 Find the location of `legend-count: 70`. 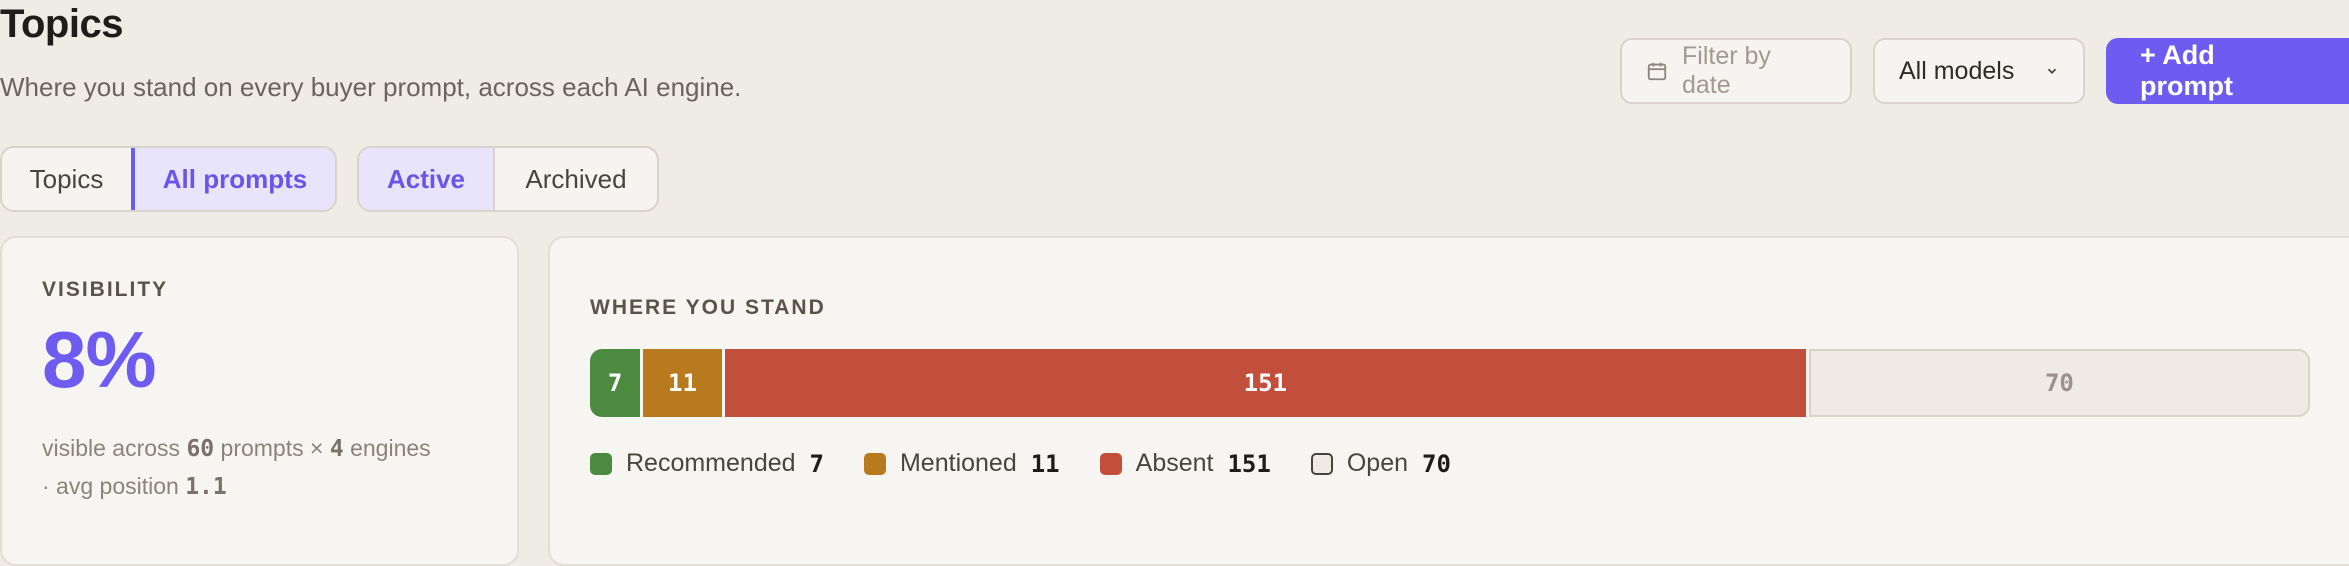

legend-count: 70 is located at coordinates (1436, 463).